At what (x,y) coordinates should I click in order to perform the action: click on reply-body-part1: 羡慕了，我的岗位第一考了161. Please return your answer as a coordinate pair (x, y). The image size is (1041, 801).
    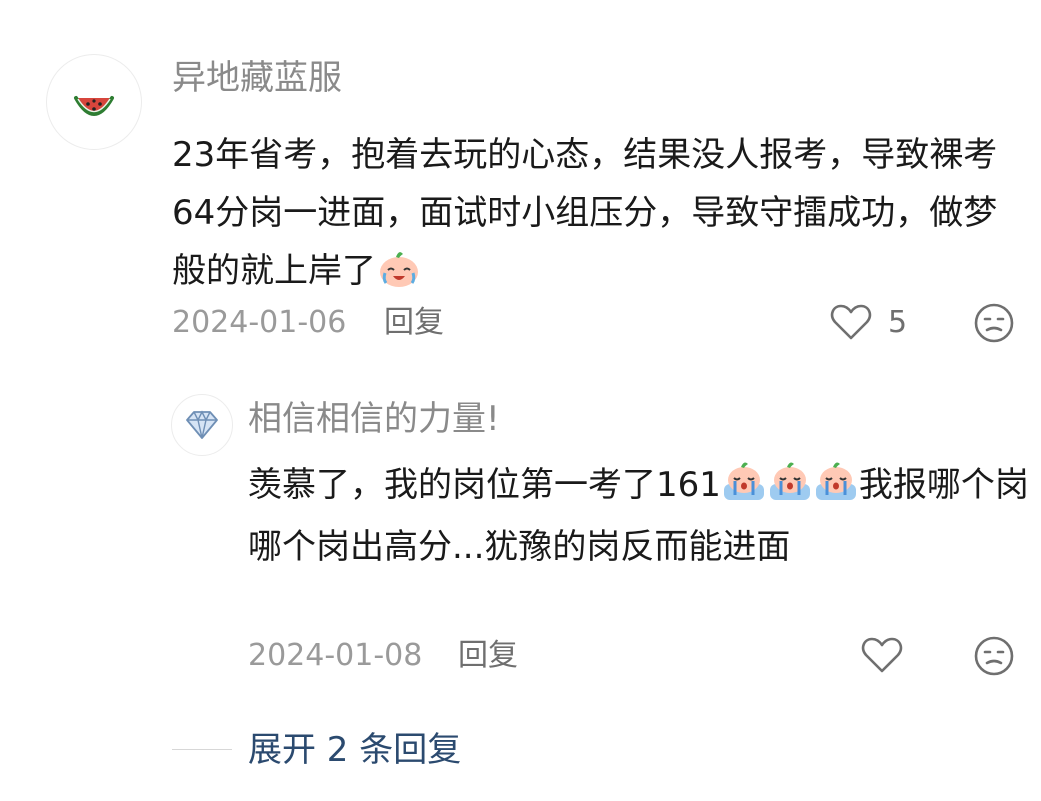
    Looking at the image, I should click on (484, 485).